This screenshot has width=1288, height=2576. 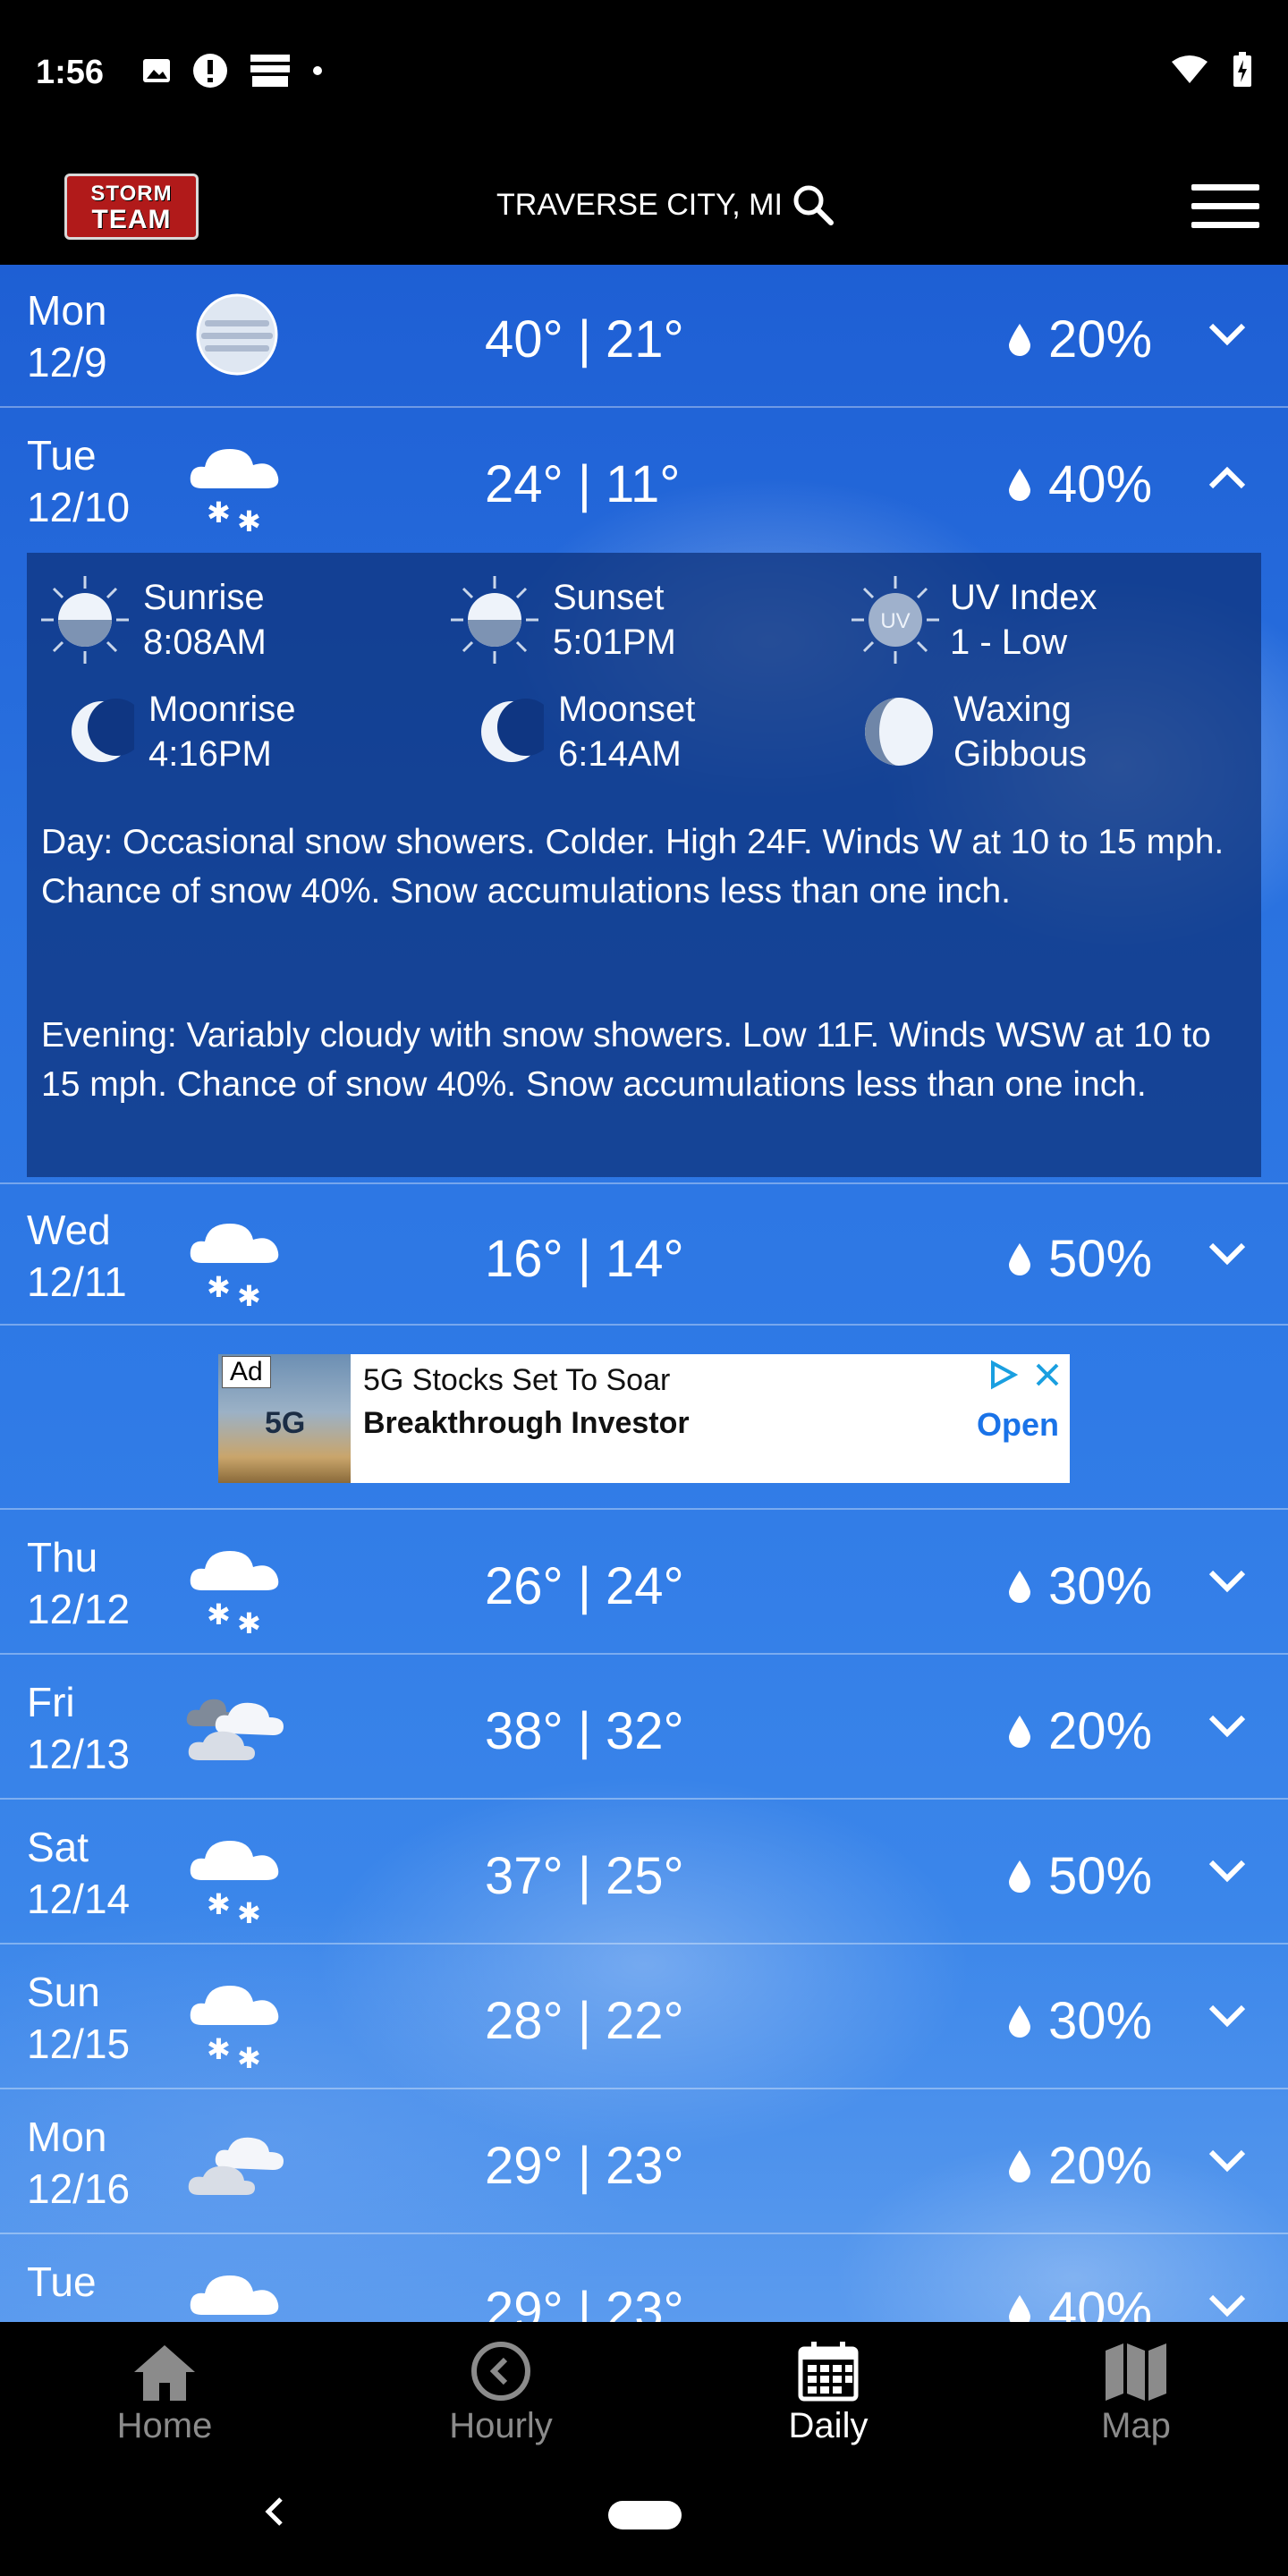 I want to click on uv-index-icon: UV, so click(x=895, y=620).